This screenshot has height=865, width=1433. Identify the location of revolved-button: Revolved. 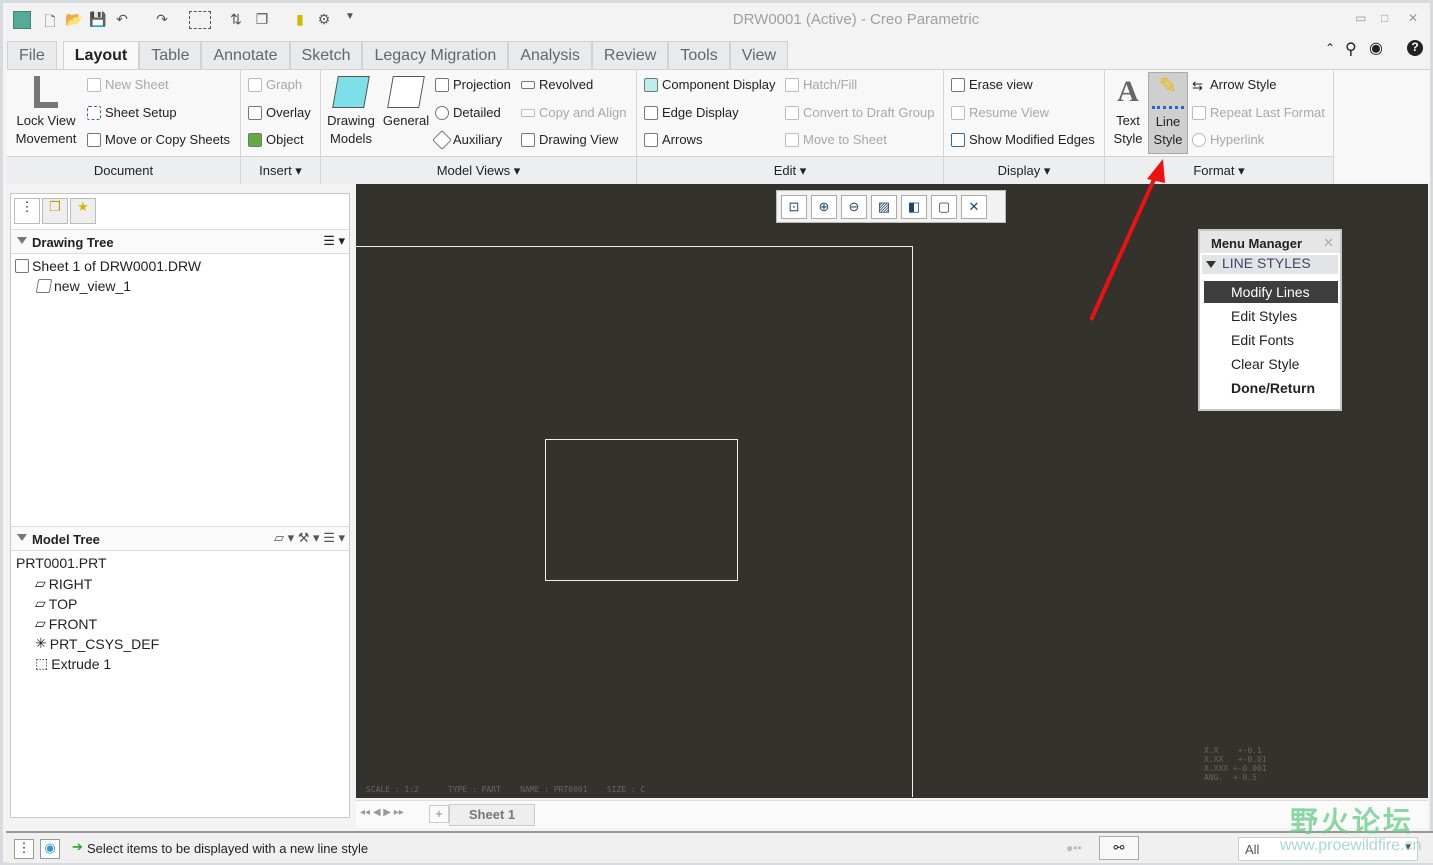
(557, 84).